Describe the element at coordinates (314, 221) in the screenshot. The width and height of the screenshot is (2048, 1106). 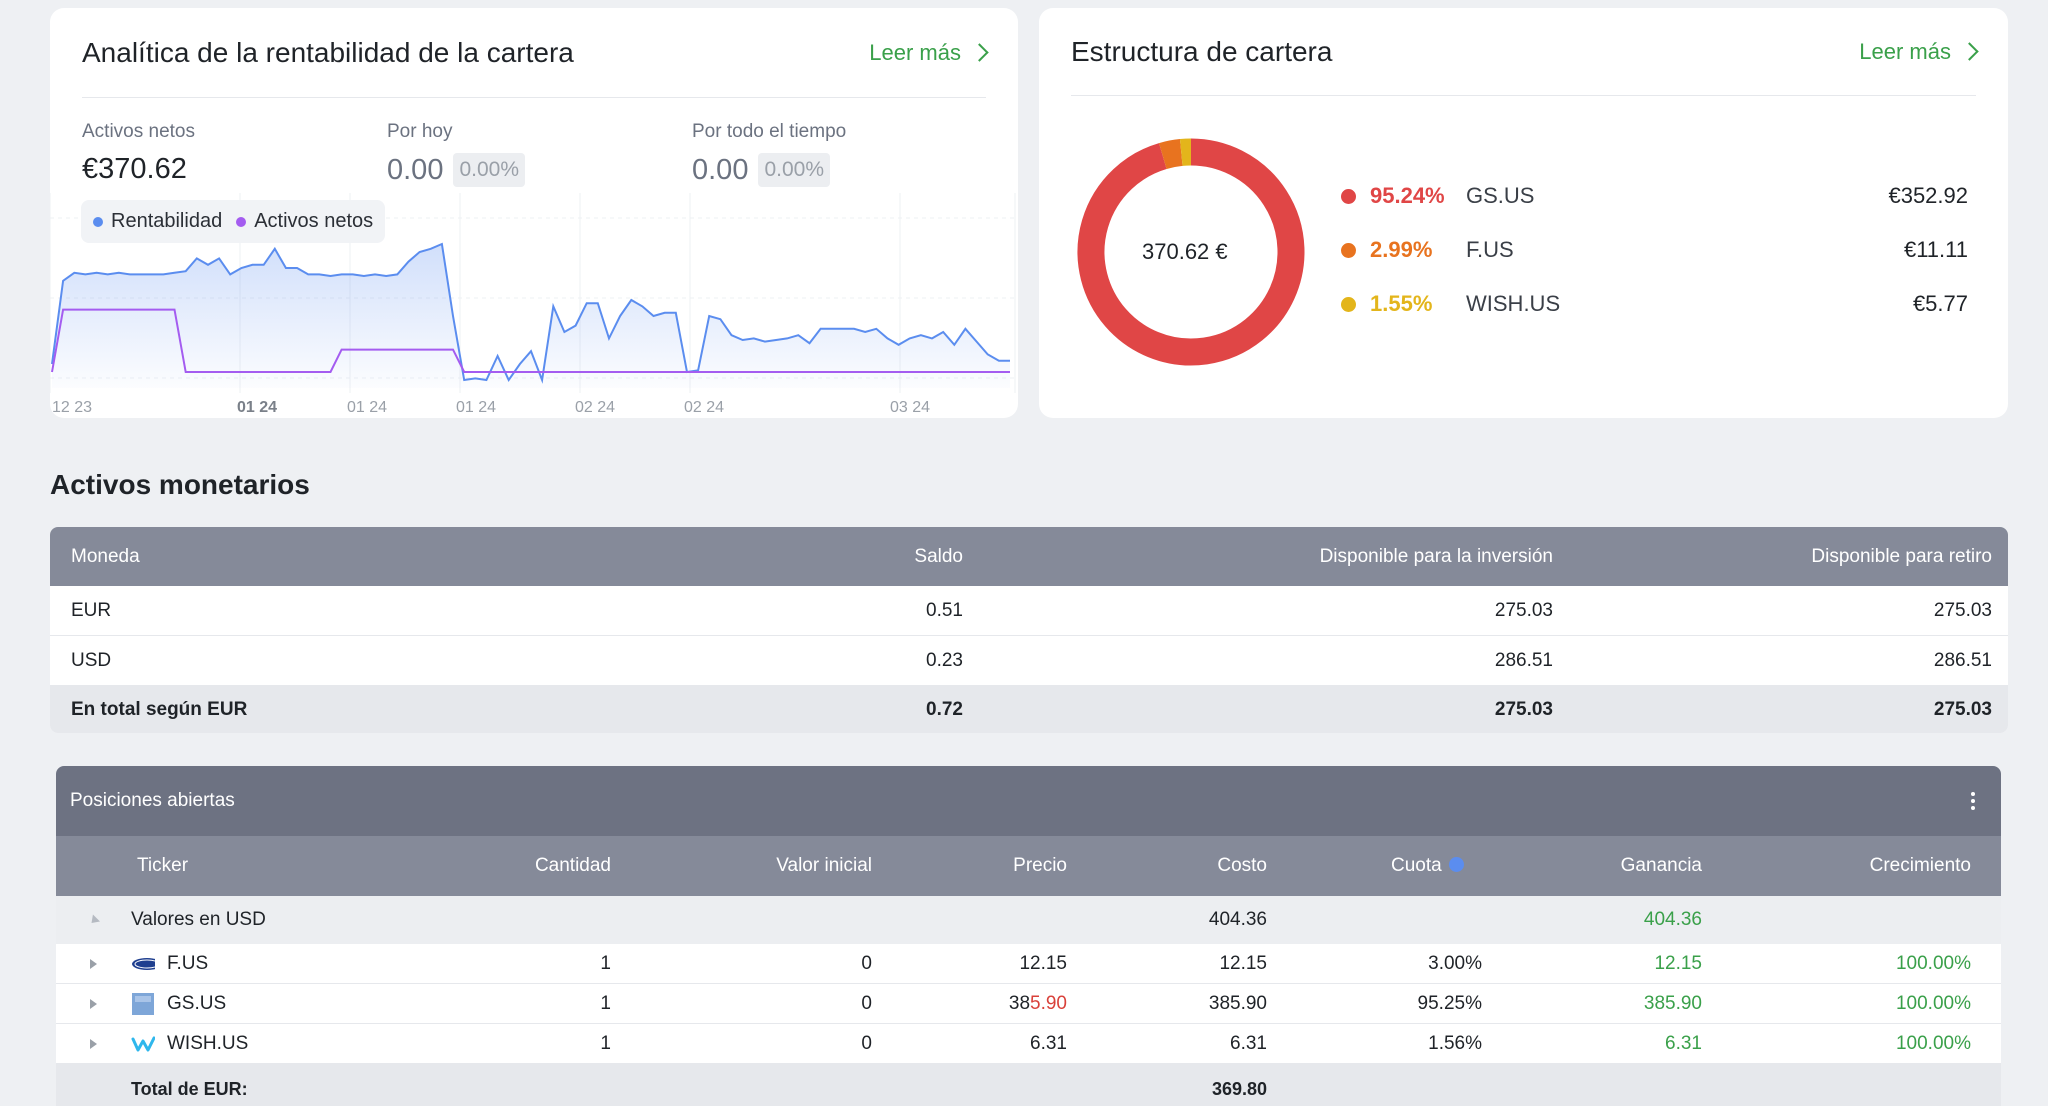
I see `legend-label: Activos netos` at that location.